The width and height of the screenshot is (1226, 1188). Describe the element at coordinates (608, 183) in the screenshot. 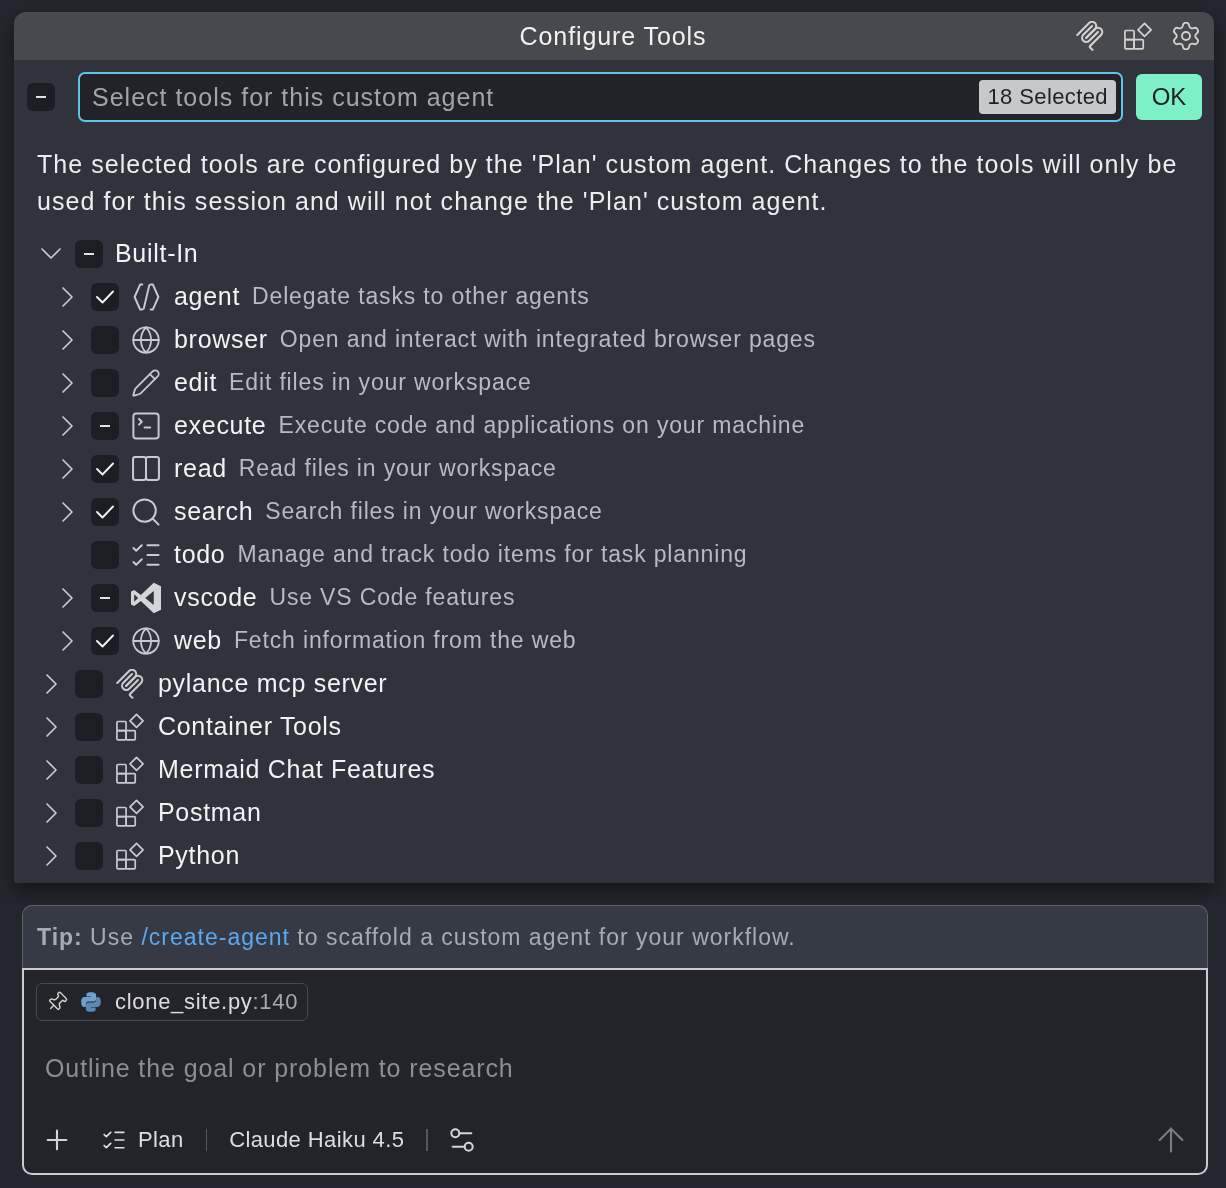

I see `description-text: The selected tools are configured by the 'Plan' custom agent. Changes to the tools will only be used for this session and will not change the 'Plan' custom agent.` at that location.